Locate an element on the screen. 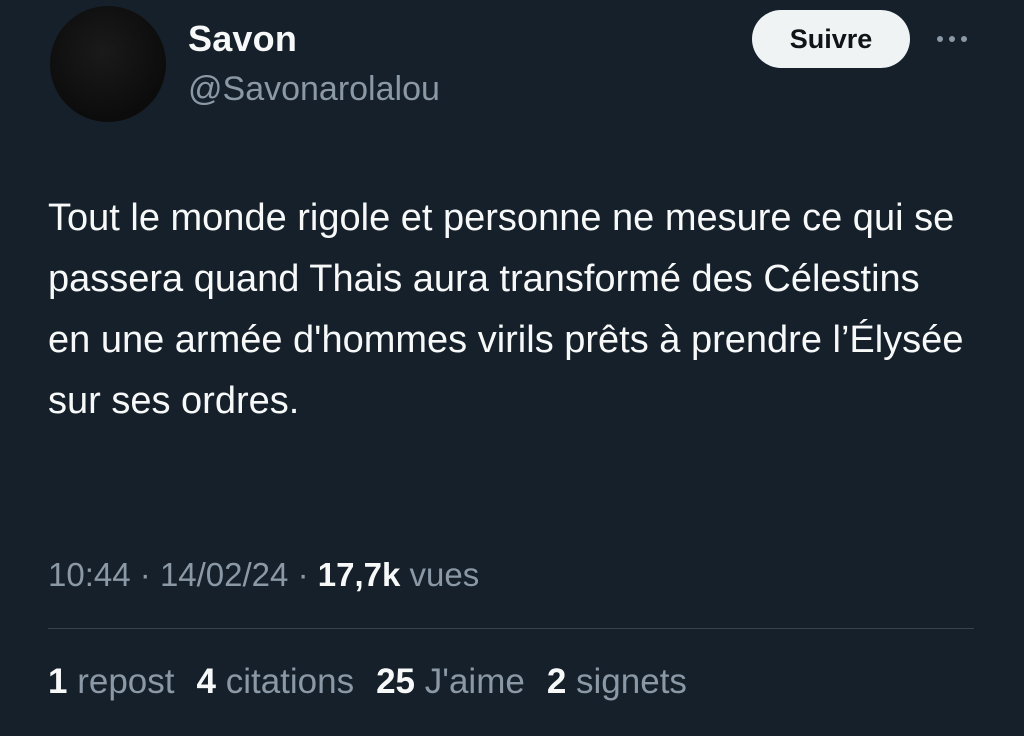 This screenshot has height=736, width=1024. tweet-date: 14/02/24 is located at coordinates (224, 574).